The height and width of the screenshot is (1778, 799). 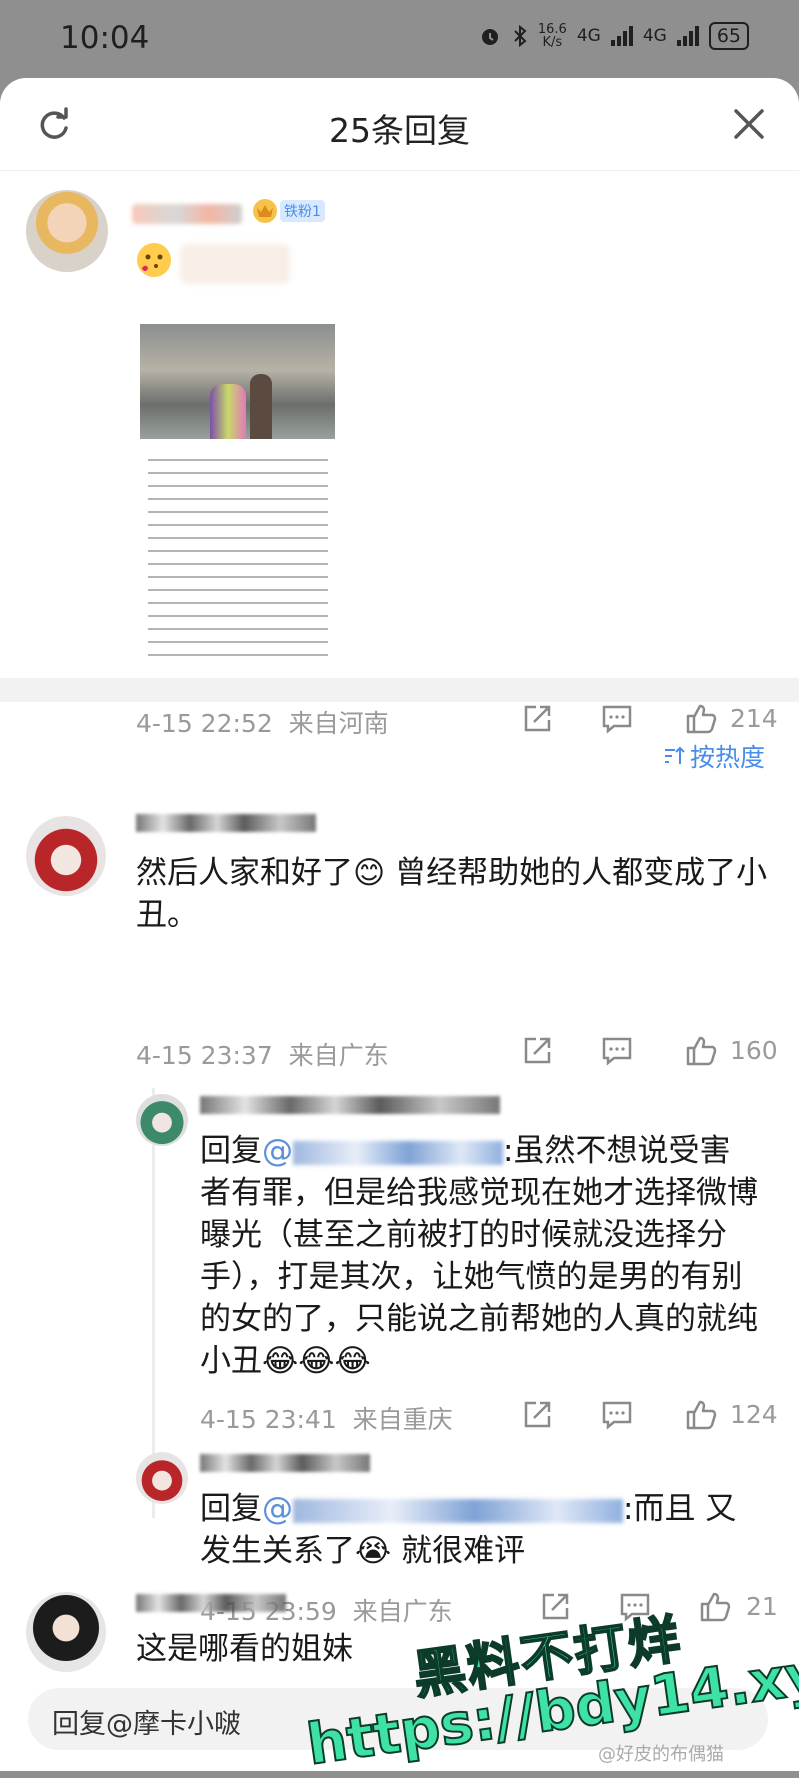 What do you see at coordinates (520, 36) in the screenshot?
I see `bluetooth-icon` at bounding box center [520, 36].